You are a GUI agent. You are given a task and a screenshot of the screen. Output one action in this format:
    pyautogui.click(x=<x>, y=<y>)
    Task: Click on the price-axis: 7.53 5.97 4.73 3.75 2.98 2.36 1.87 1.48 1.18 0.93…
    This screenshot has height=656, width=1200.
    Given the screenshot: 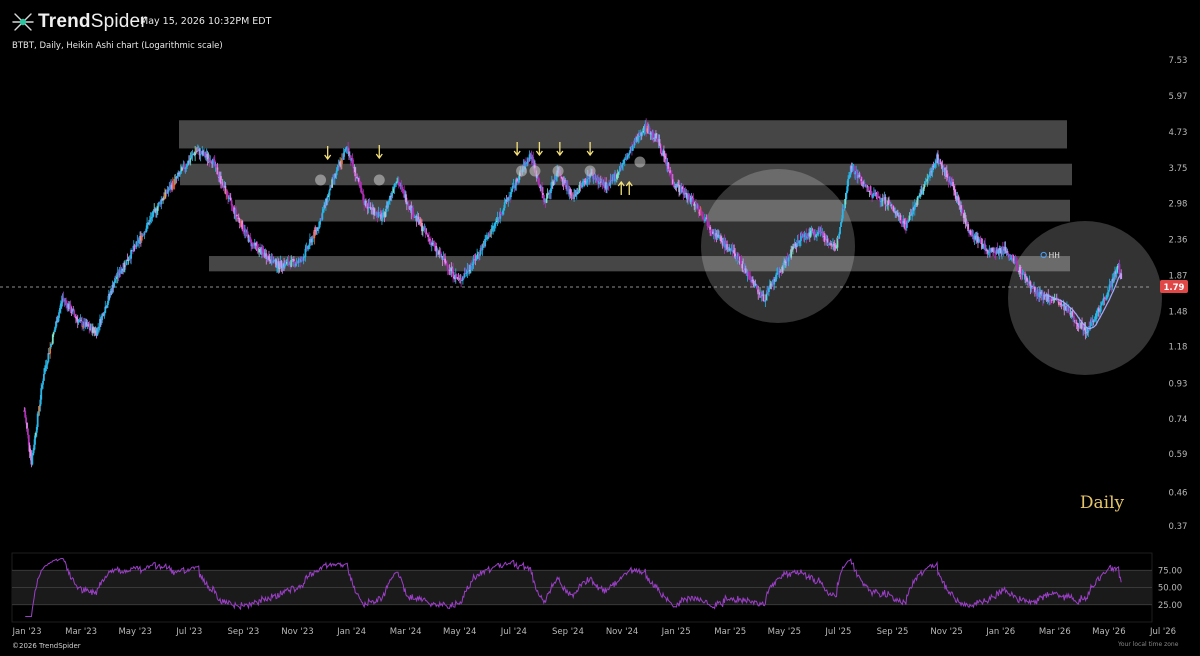 What is the action you would take?
    pyautogui.click(x=1178, y=294)
    